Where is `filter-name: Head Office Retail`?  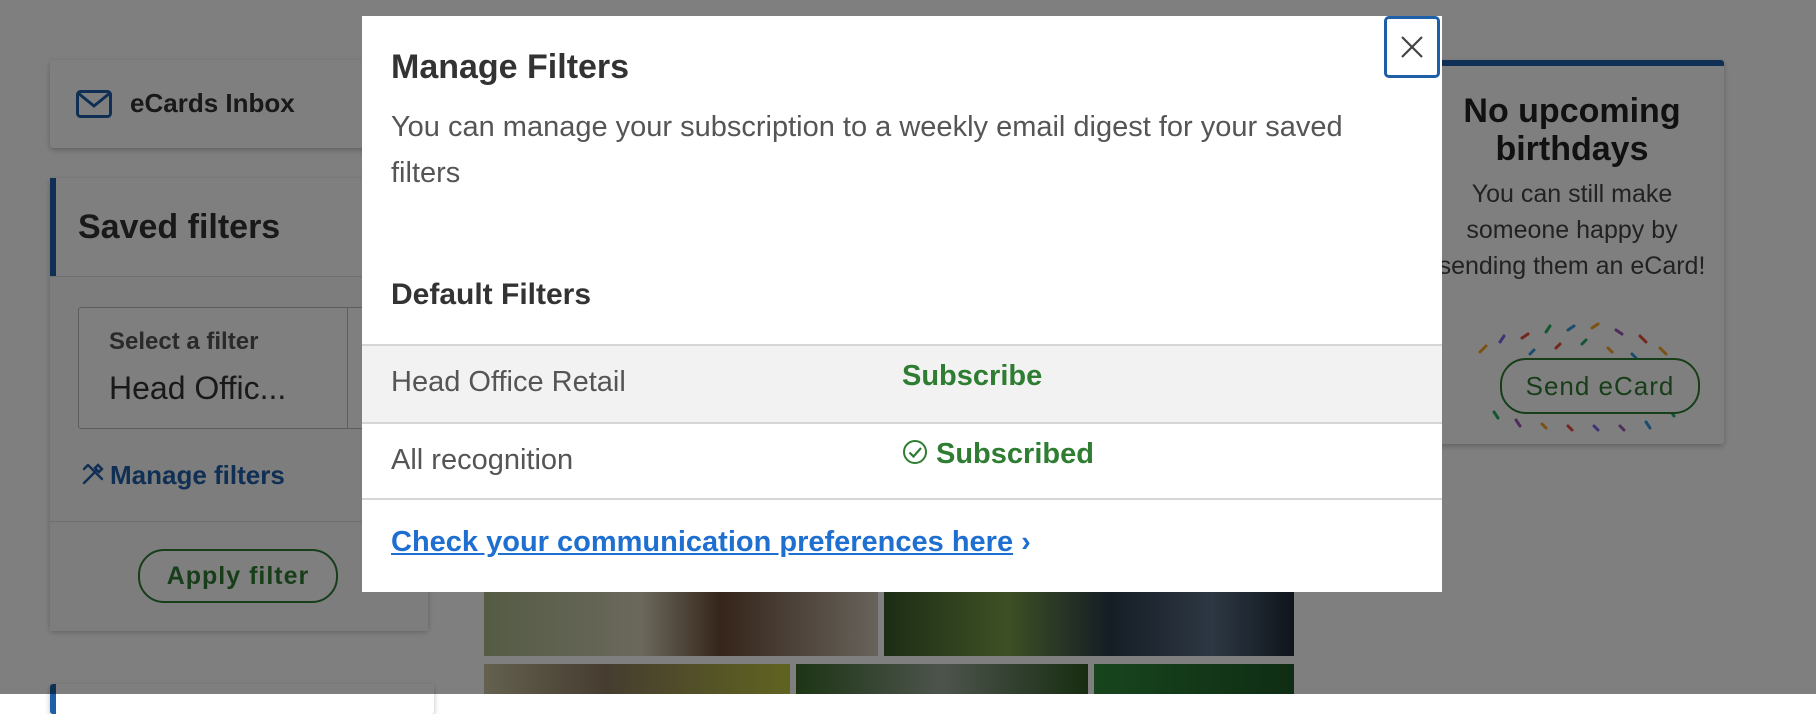
filter-name: Head Office Retail is located at coordinates (508, 382).